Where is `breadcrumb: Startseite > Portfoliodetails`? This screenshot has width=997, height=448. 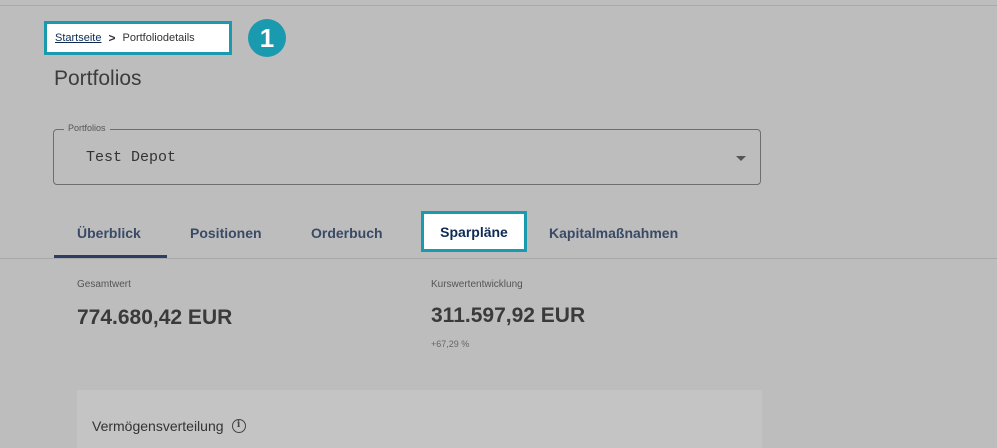 breadcrumb: Startseite > Portfoliodetails is located at coordinates (138, 38).